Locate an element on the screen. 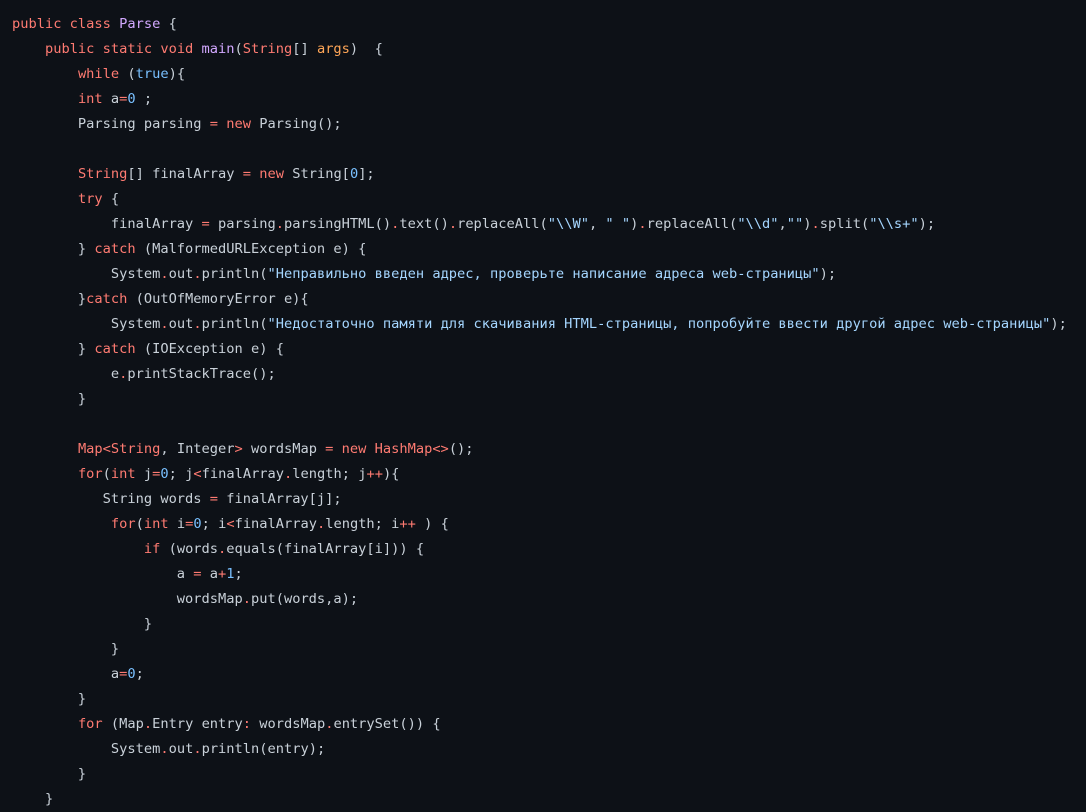 This screenshot has width=1086, height=812. code-line: a=0; is located at coordinates (539, 674).